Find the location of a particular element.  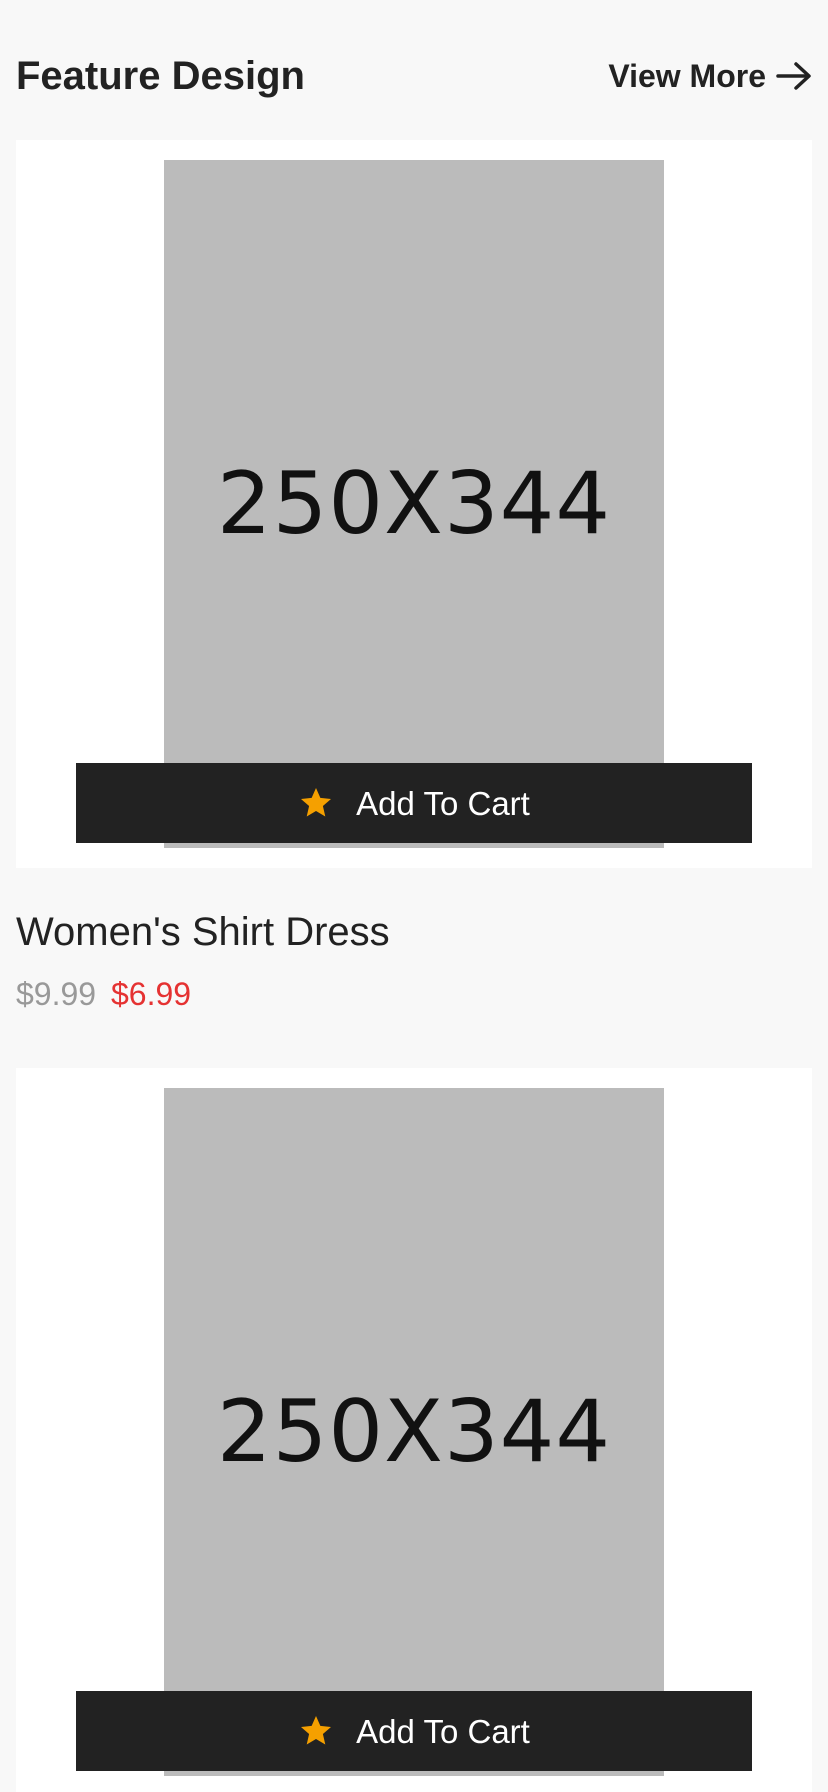

section-header: Feature Design View More is located at coordinates (414, 76).